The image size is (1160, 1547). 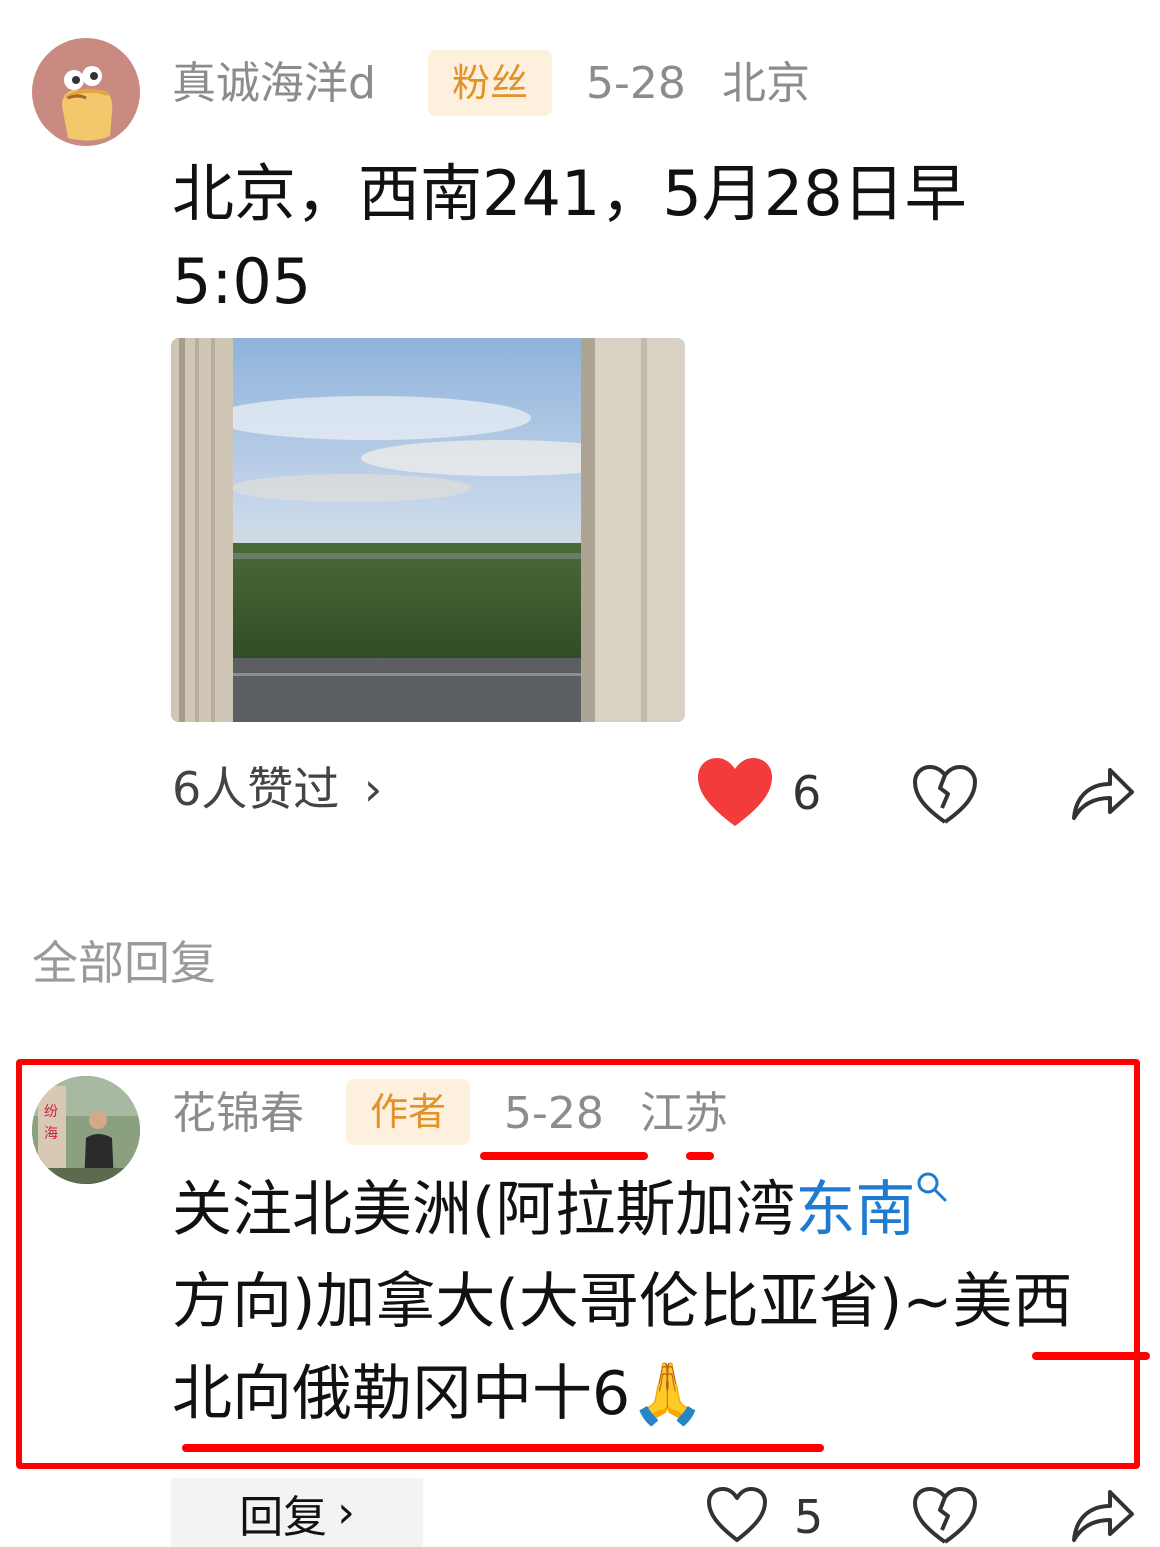 What do you see at coordinates (274, 84) in the screenshot?
I see `post-user-name: 真诚海洋d` at bounding box center [274, 84].